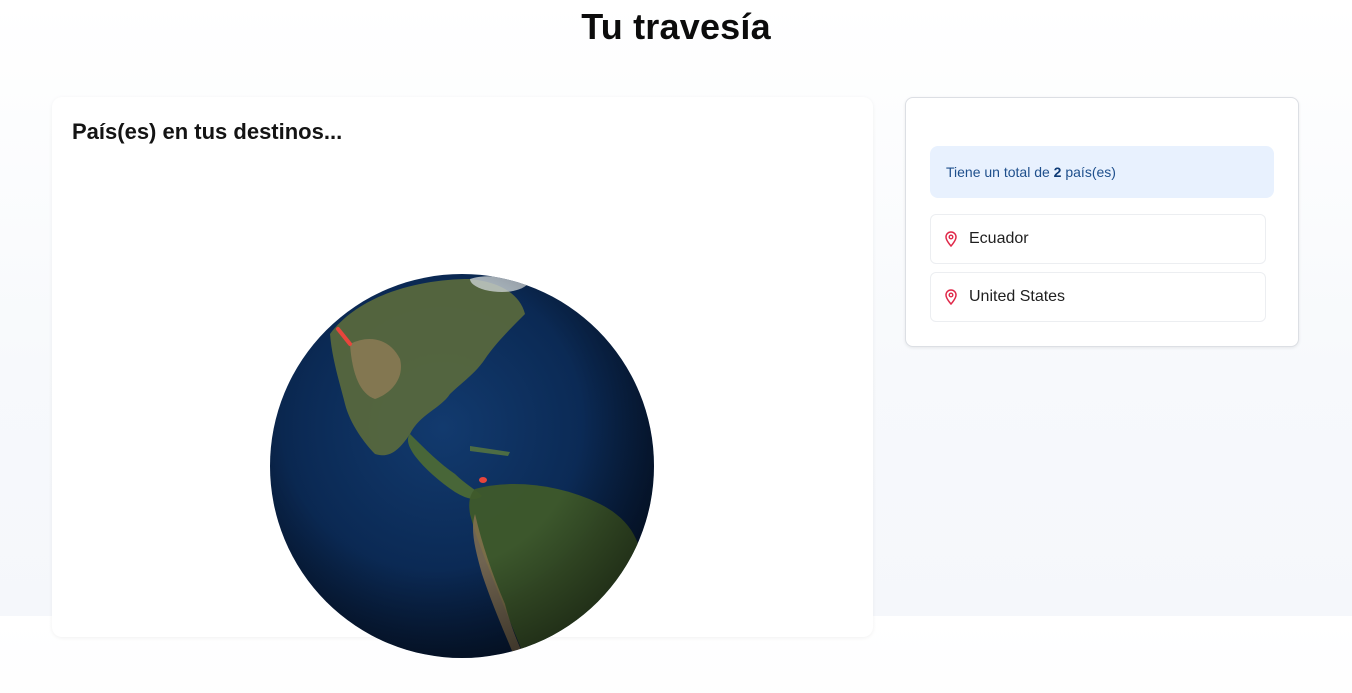 The height and width of the screenshot is (693, 1352). I want to click on total-countries-text: Tiene un total de 2 país(es), so click(1031, 172).